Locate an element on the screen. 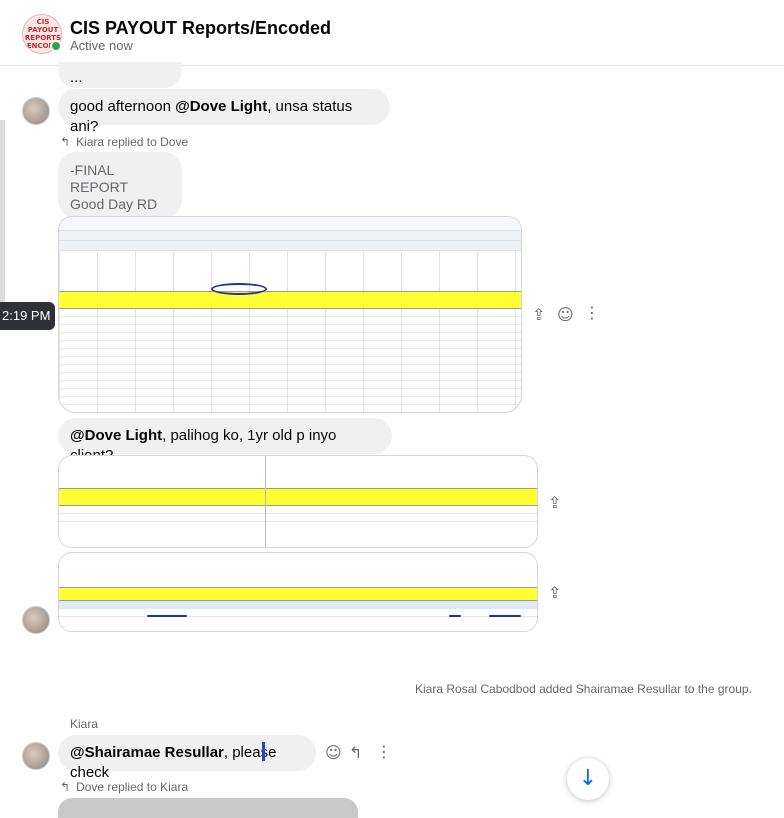 The height and width of the screenshot is (818, 784). quoted-line-1: -FINAL REPORT is located at coordinates (99, 178).